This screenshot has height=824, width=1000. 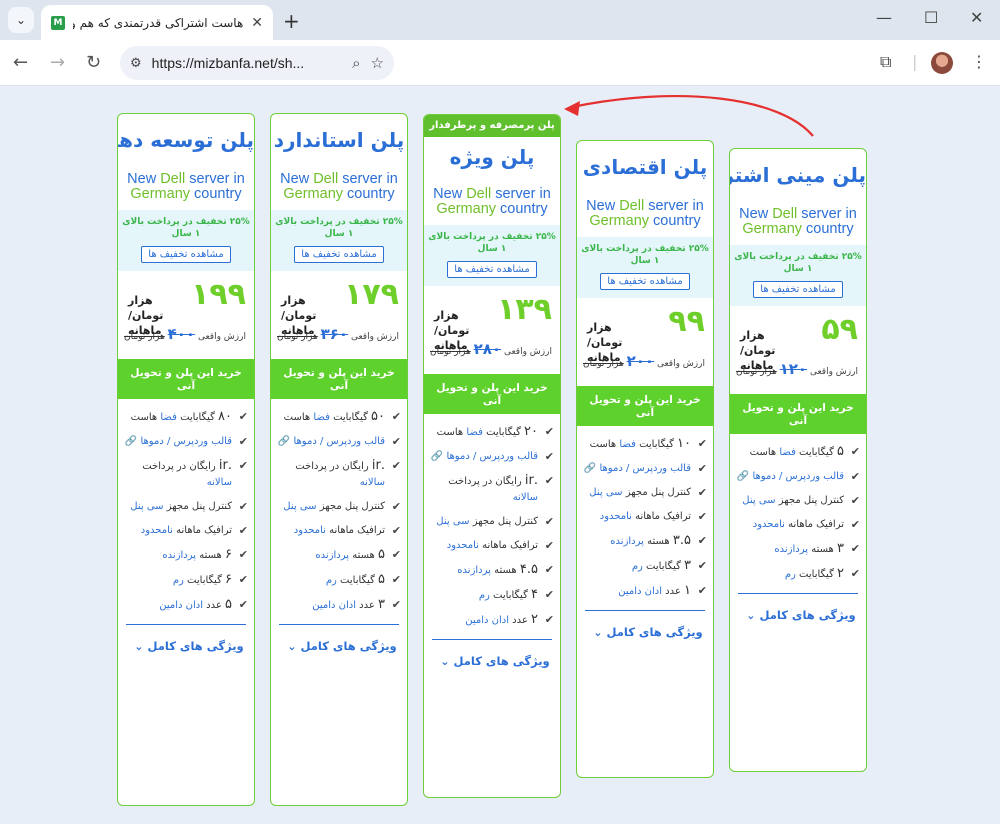 I want to click on feature-item: ✔ ۵۰ گیگابایت فضا هاست, so click(x=339, y=417).